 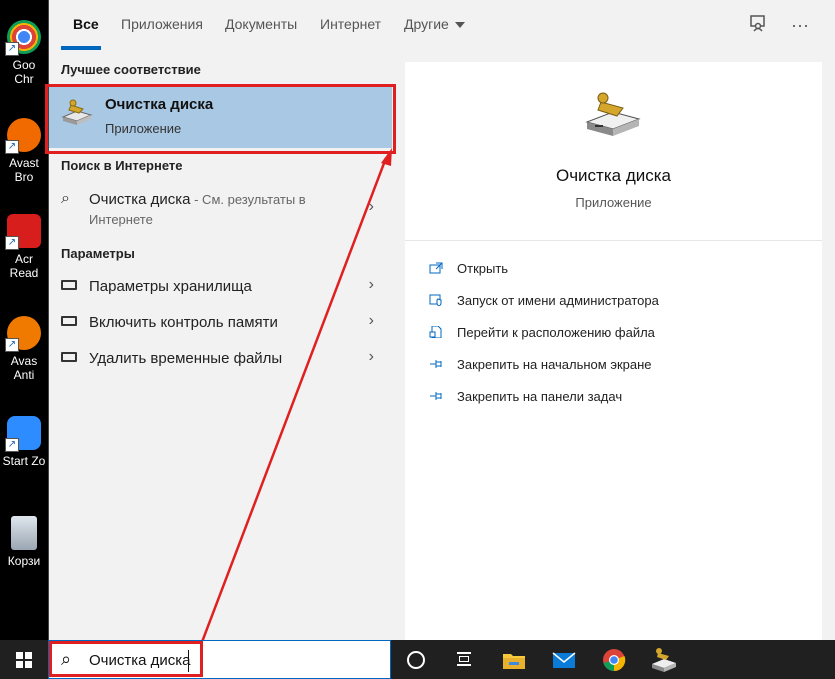 I want to click on task-view-icon, so click(x=464, y=659).